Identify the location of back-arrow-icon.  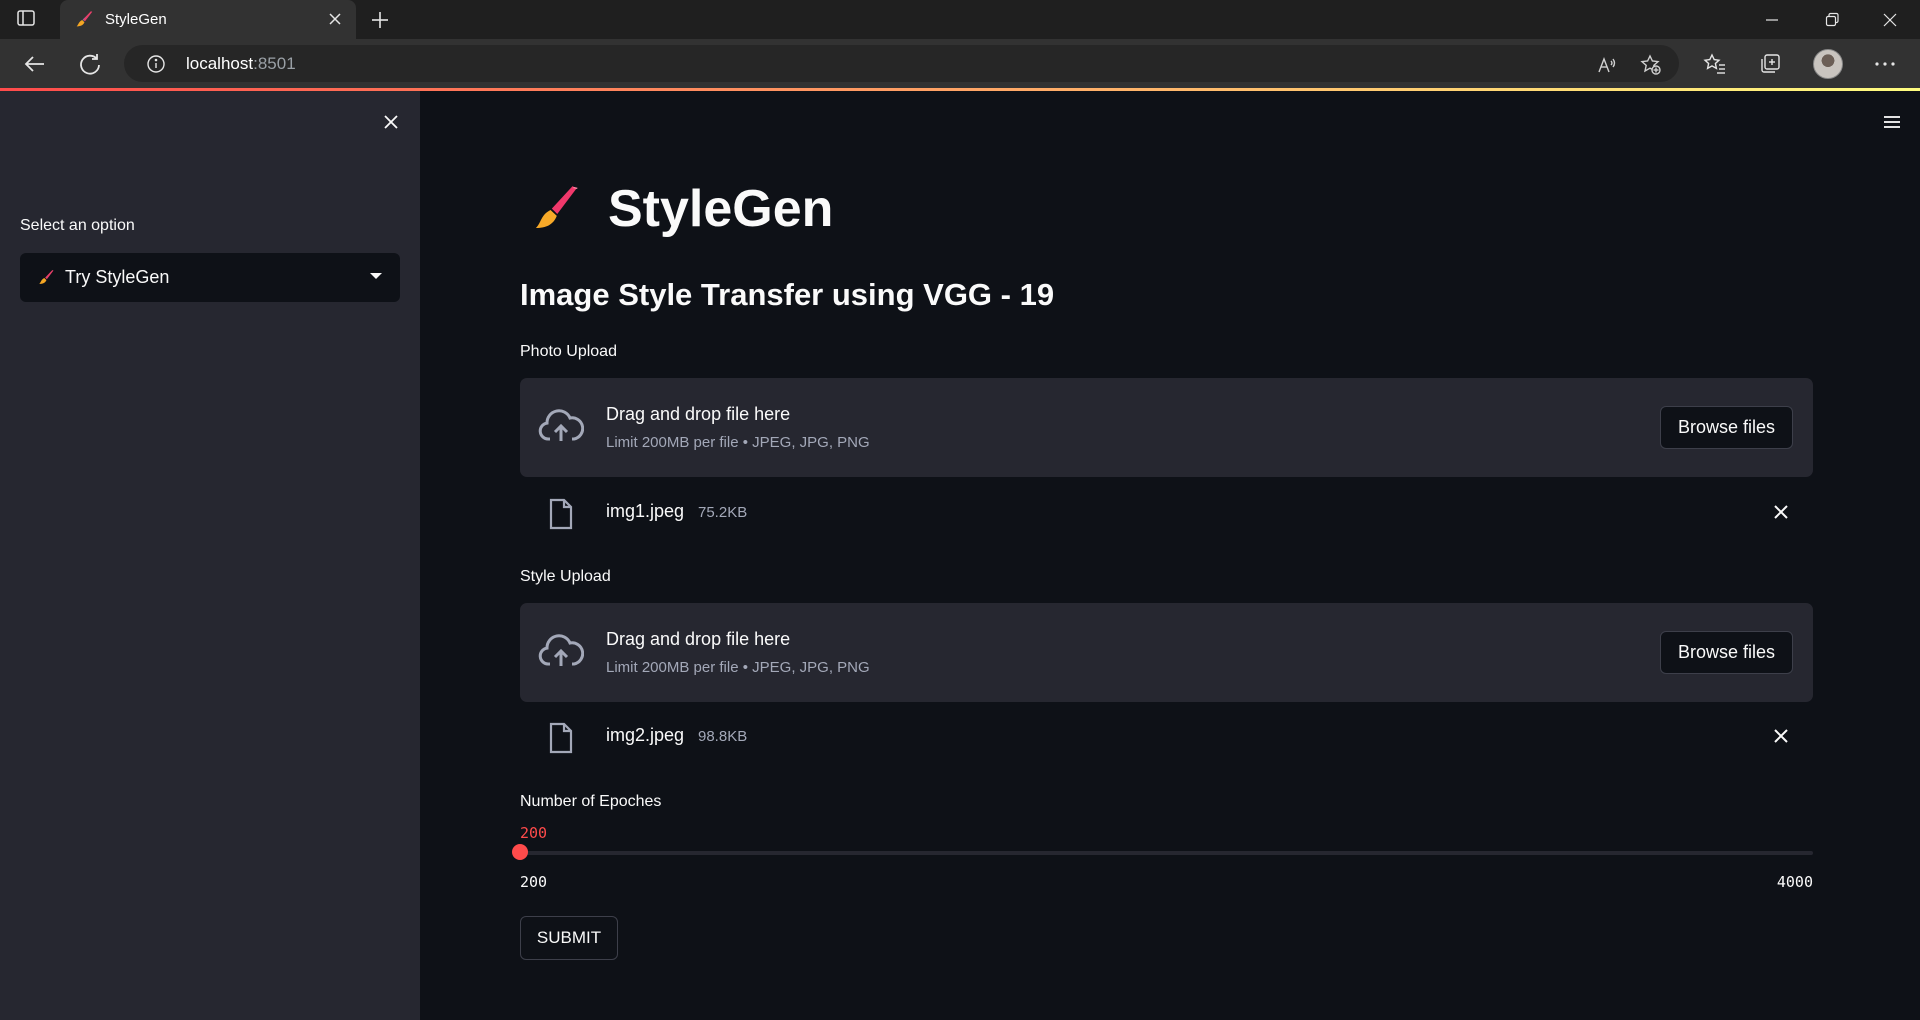
(35, 64).